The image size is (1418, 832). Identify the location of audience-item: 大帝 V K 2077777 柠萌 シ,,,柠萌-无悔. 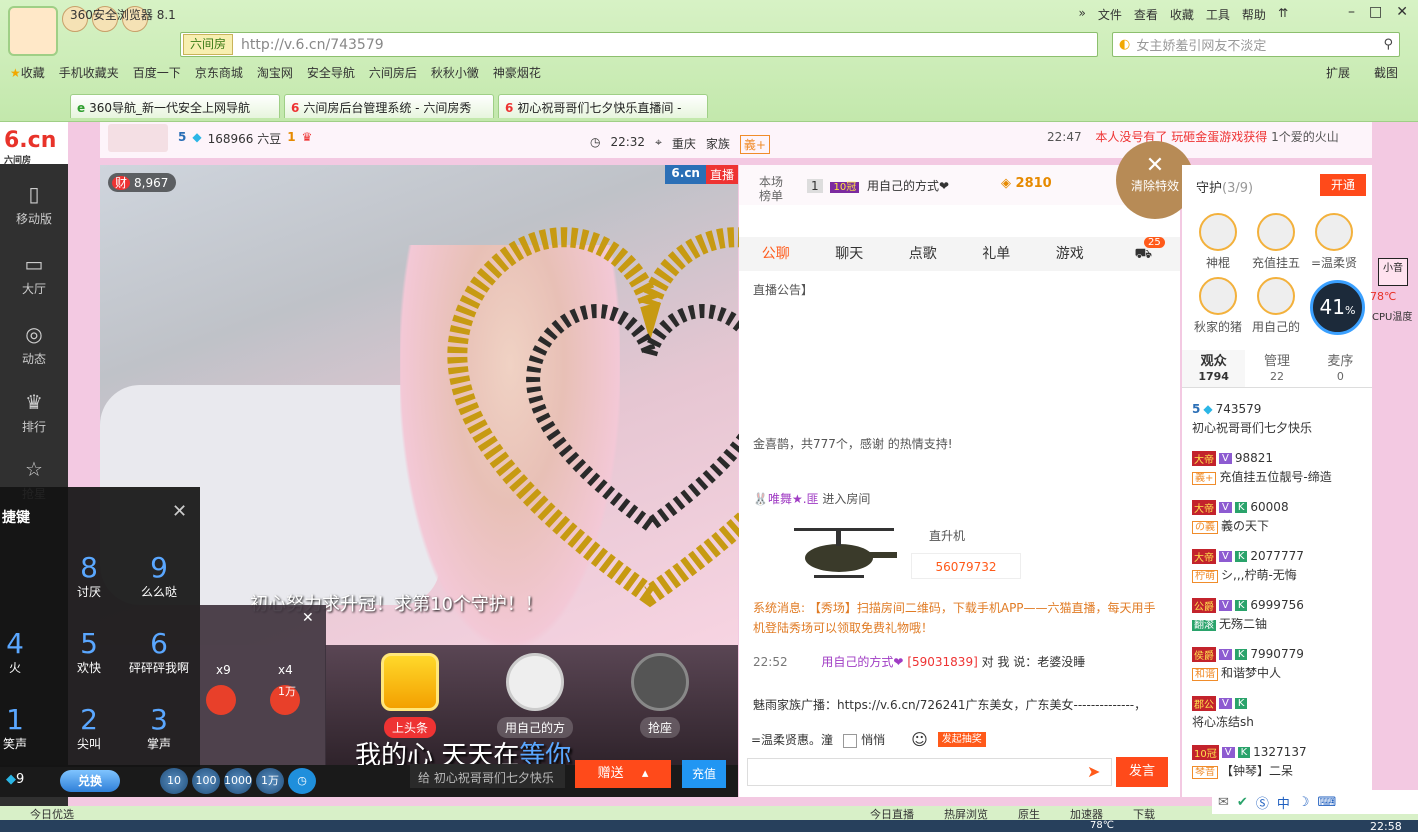
(1277, 565).